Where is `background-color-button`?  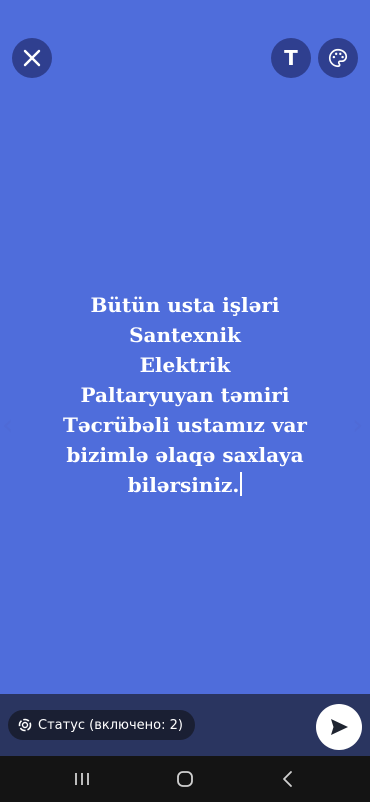 background-color-button is located at coordinates (338, 58).